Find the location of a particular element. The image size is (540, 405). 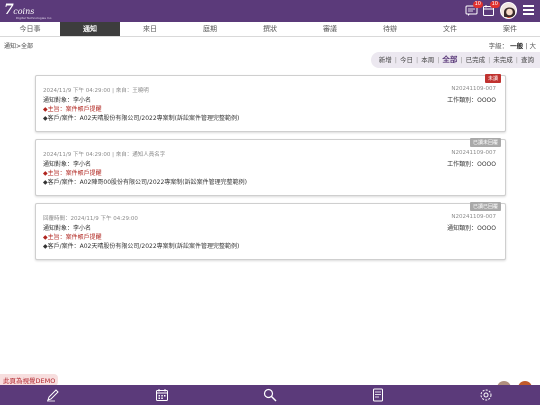

calendar-notice-icon: 10 is located at coordinates (491, 9).